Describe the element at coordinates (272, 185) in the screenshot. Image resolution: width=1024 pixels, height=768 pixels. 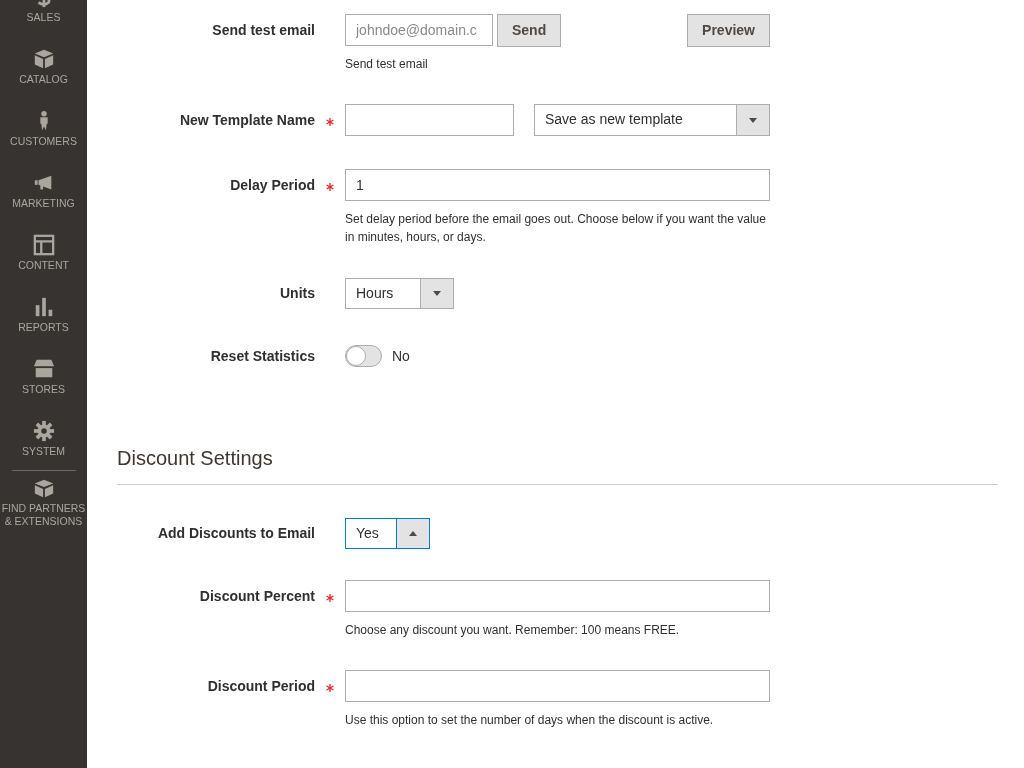
I see `field-label: Delay Period` at that location.